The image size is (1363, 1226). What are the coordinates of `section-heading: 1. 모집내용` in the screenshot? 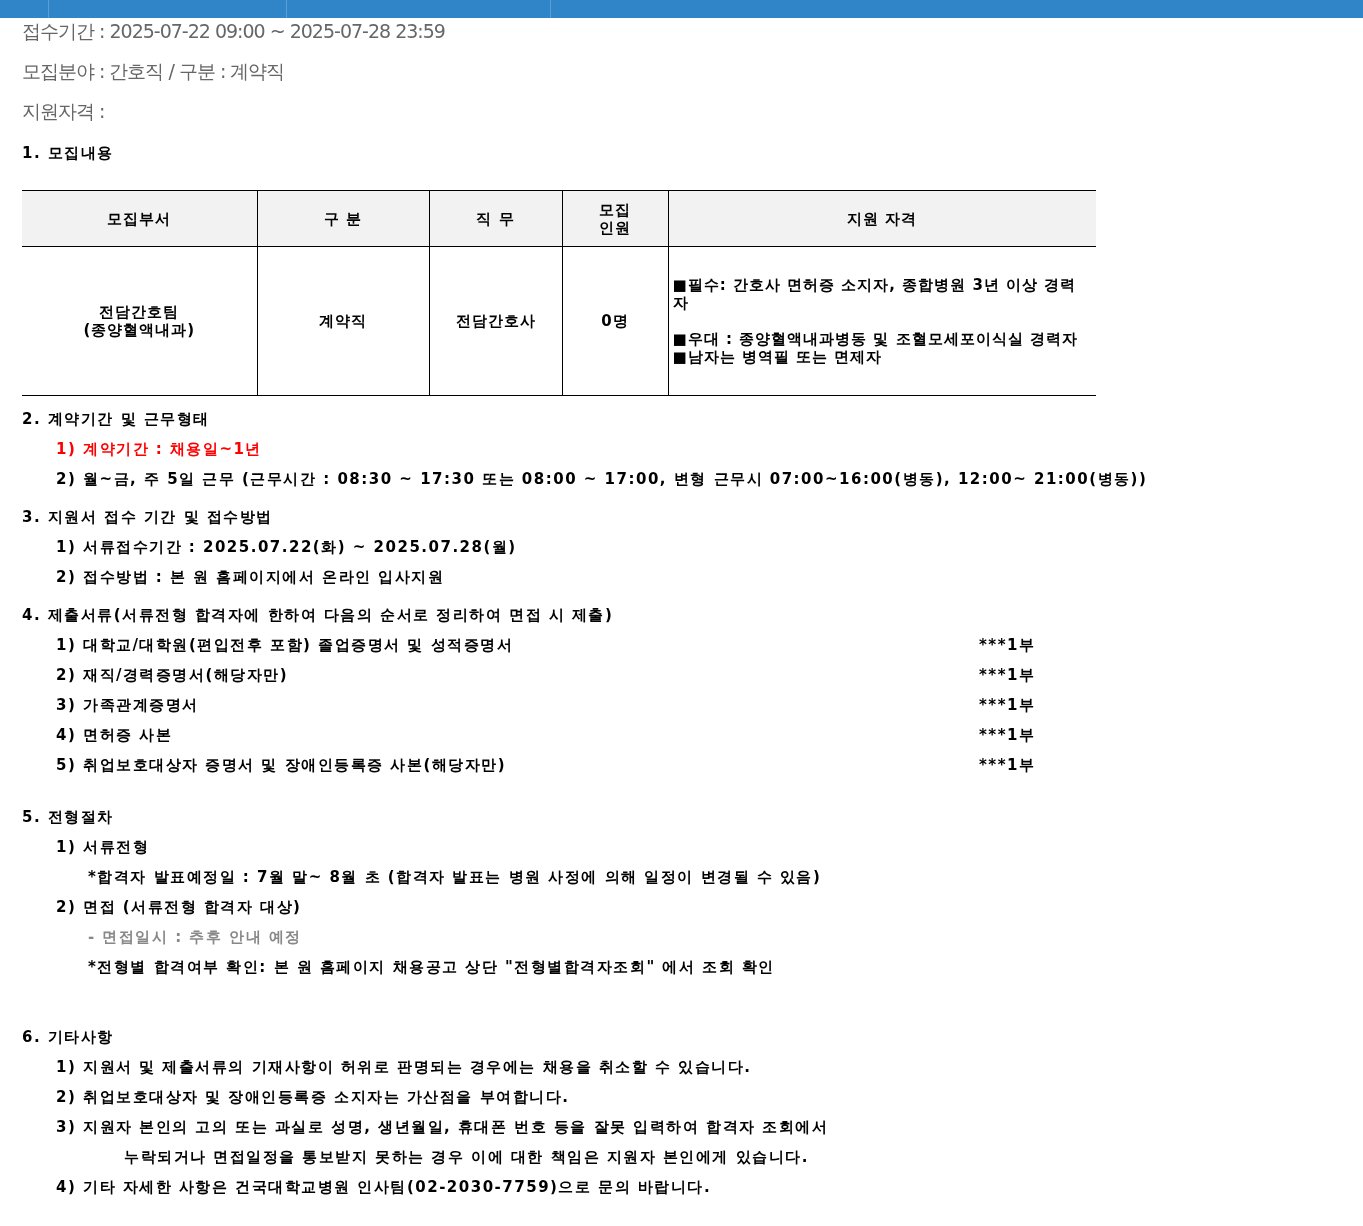 It's located at (68, 153).